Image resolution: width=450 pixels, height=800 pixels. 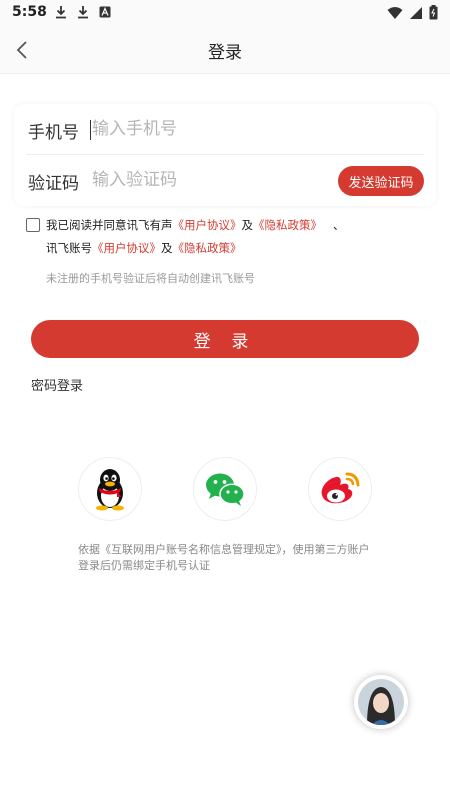 I want to click on avatar, so click(x=381, y=702).